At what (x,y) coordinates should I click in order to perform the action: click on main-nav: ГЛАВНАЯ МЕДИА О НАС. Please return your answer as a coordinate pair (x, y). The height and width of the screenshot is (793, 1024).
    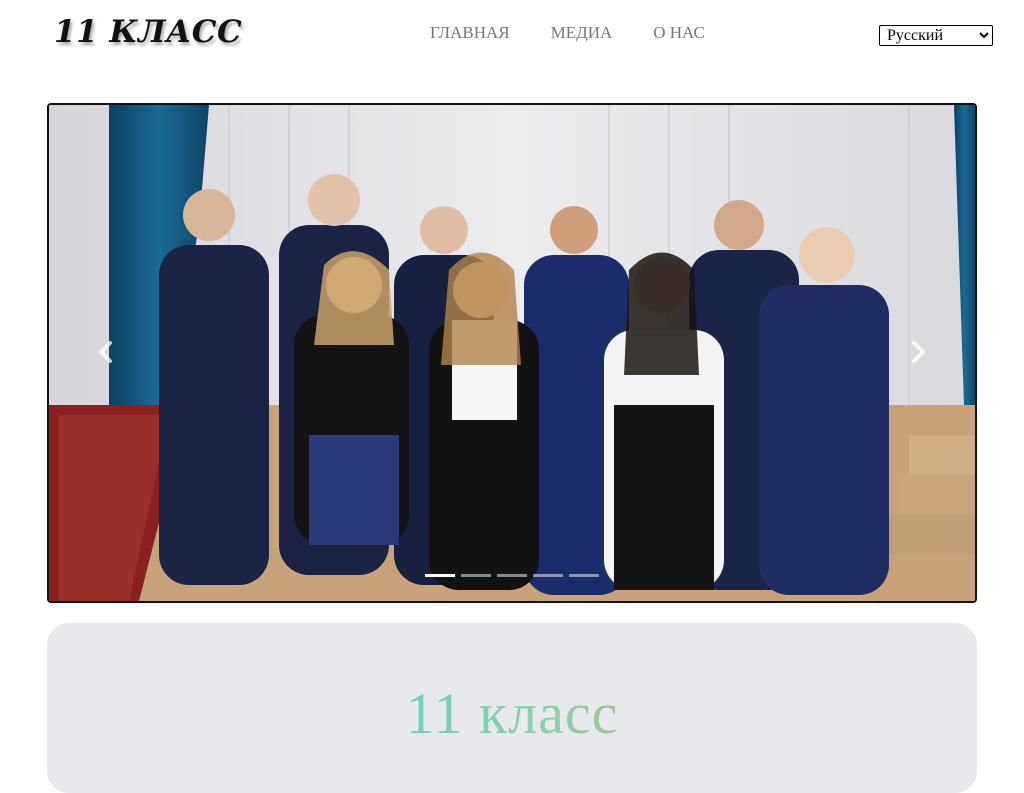
    Looking at the image, I should click on (567, 33).